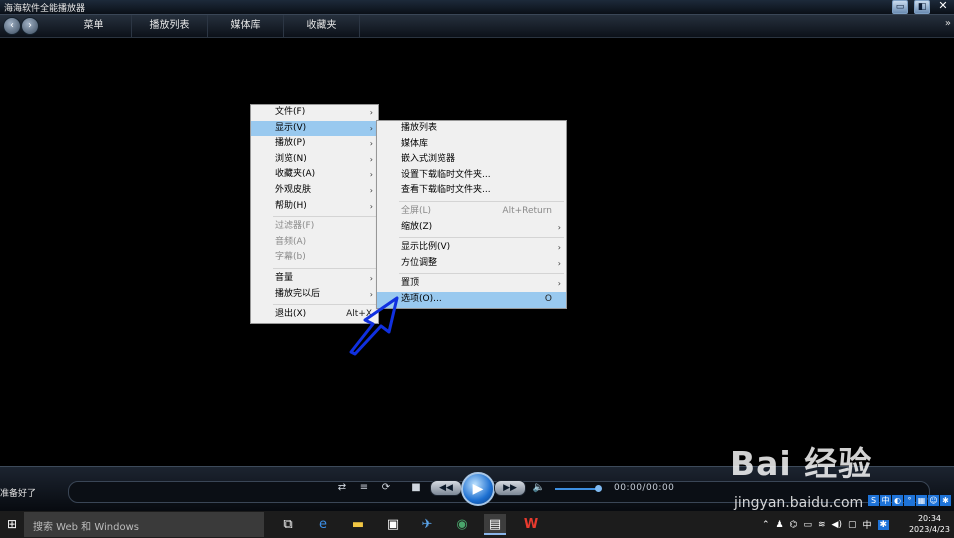 The height and width of the screenshot is (538, 954). I want to click on minimize-button: ▭, so click(900, 7).